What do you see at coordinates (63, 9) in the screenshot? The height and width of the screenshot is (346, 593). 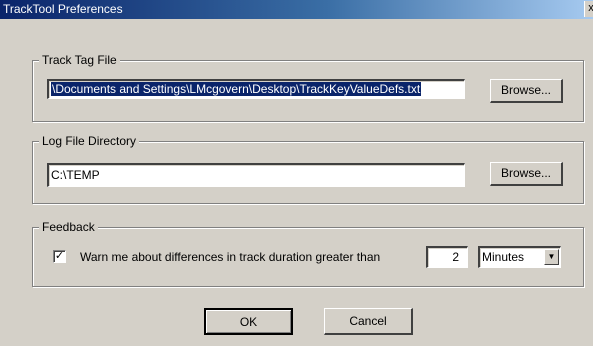 I see `window-title: TrackTool Preferences` at bounding box center [63, 9].